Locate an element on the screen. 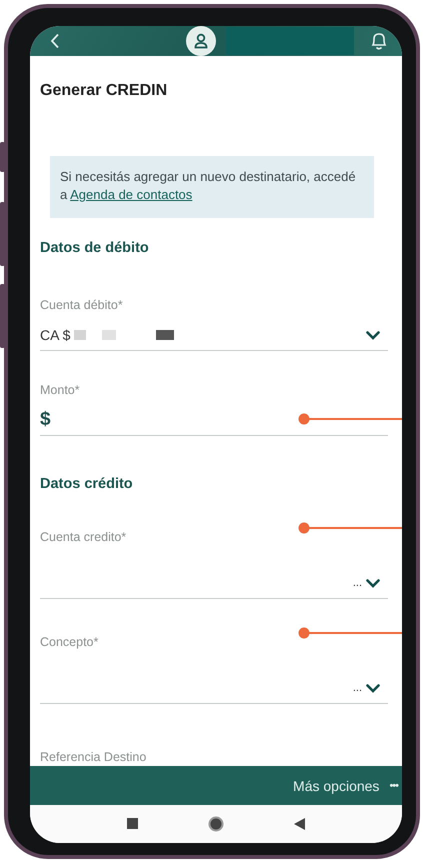 Image resolution: width=423 pixels, height=862 pixels. field-value: CA $ is located at coordinates (55, 335).